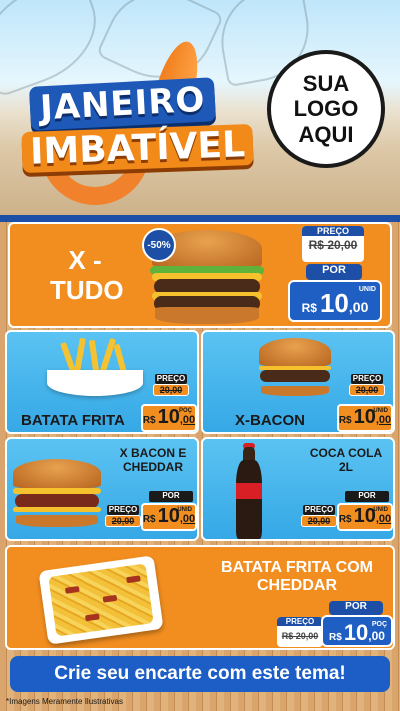 The height and width of the screenshot is (711, 400). What do you see at coordinates (200, 674) in the screenshot?
I see `create-flyer-button: Crie seu encarte com este tema!` at bounding box center [200, 674].